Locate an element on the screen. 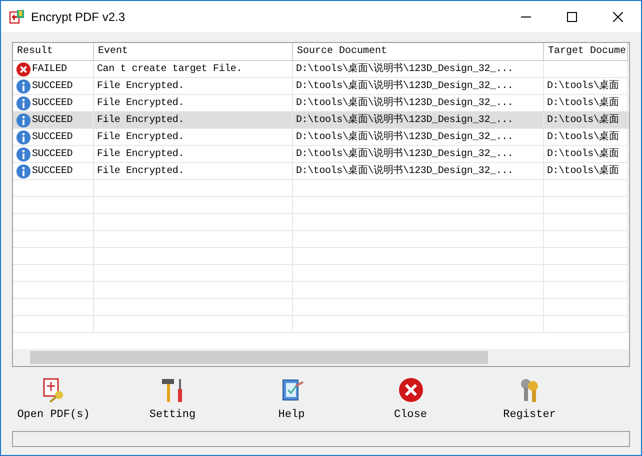  error-icon is located at coordinates (23, 69).